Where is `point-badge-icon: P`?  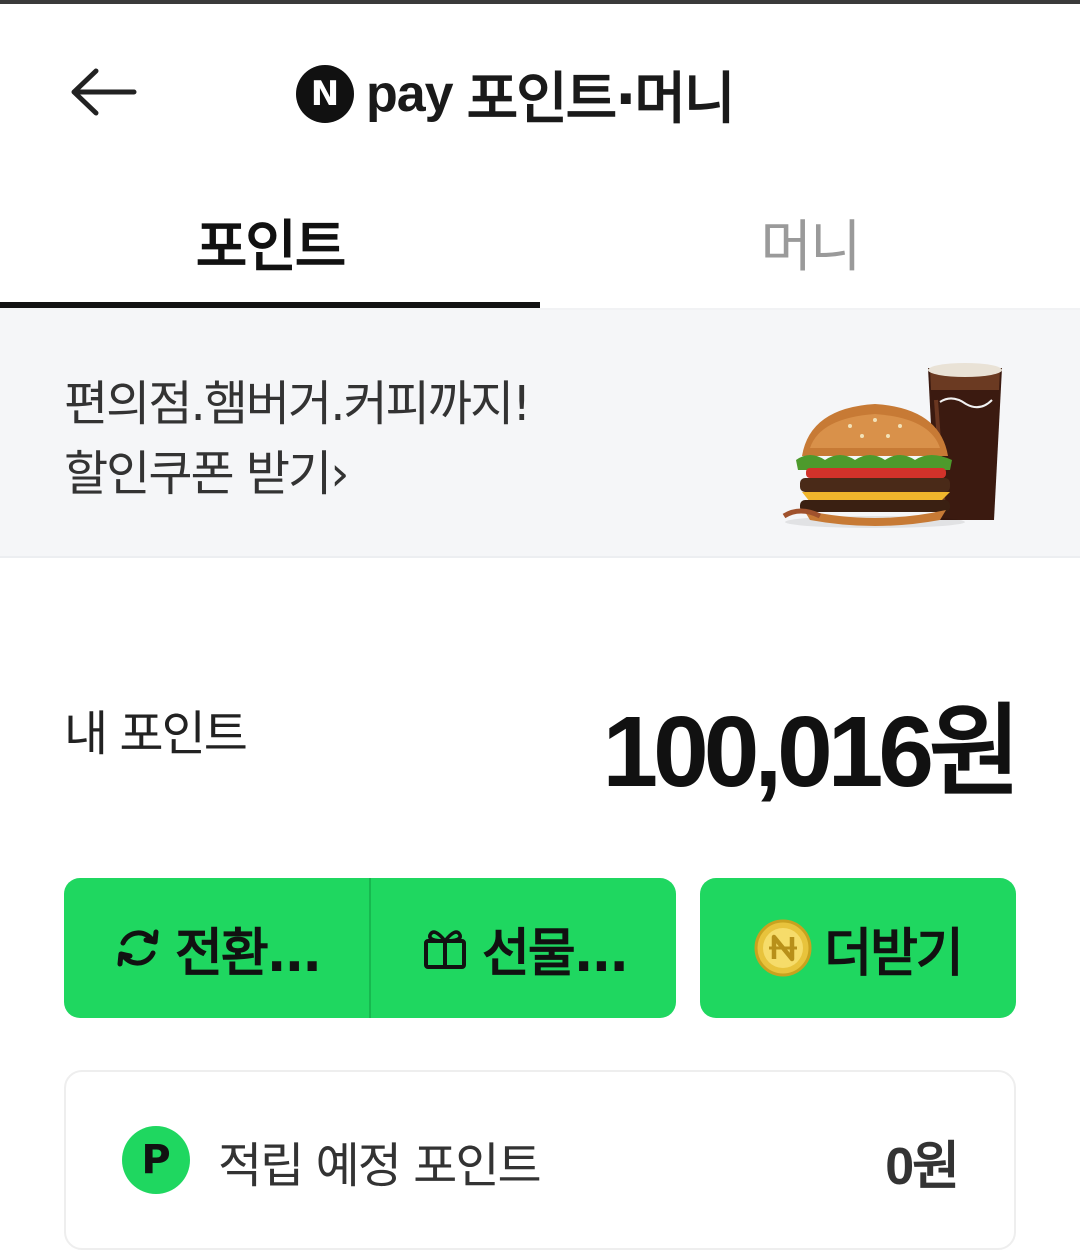 point-badge-icon: P is located at coordinates (156, 1160).